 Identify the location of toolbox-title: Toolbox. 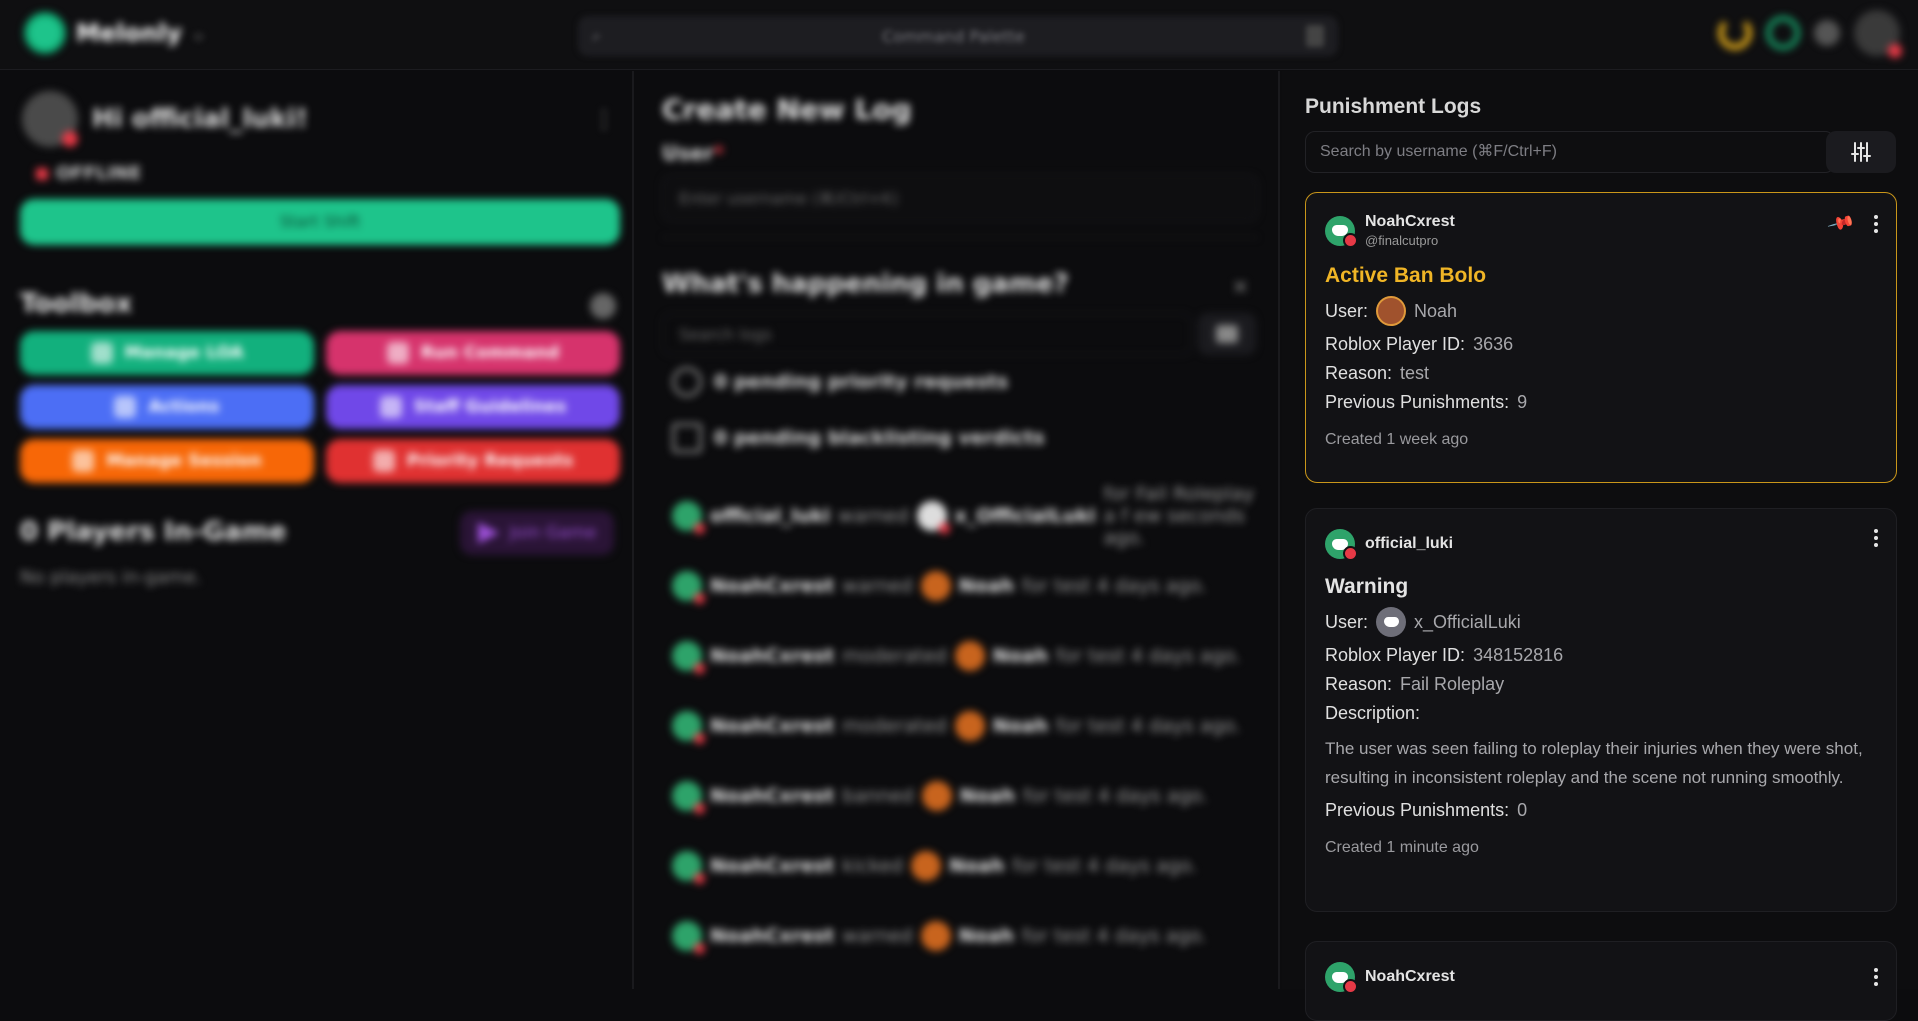
(76, 304).